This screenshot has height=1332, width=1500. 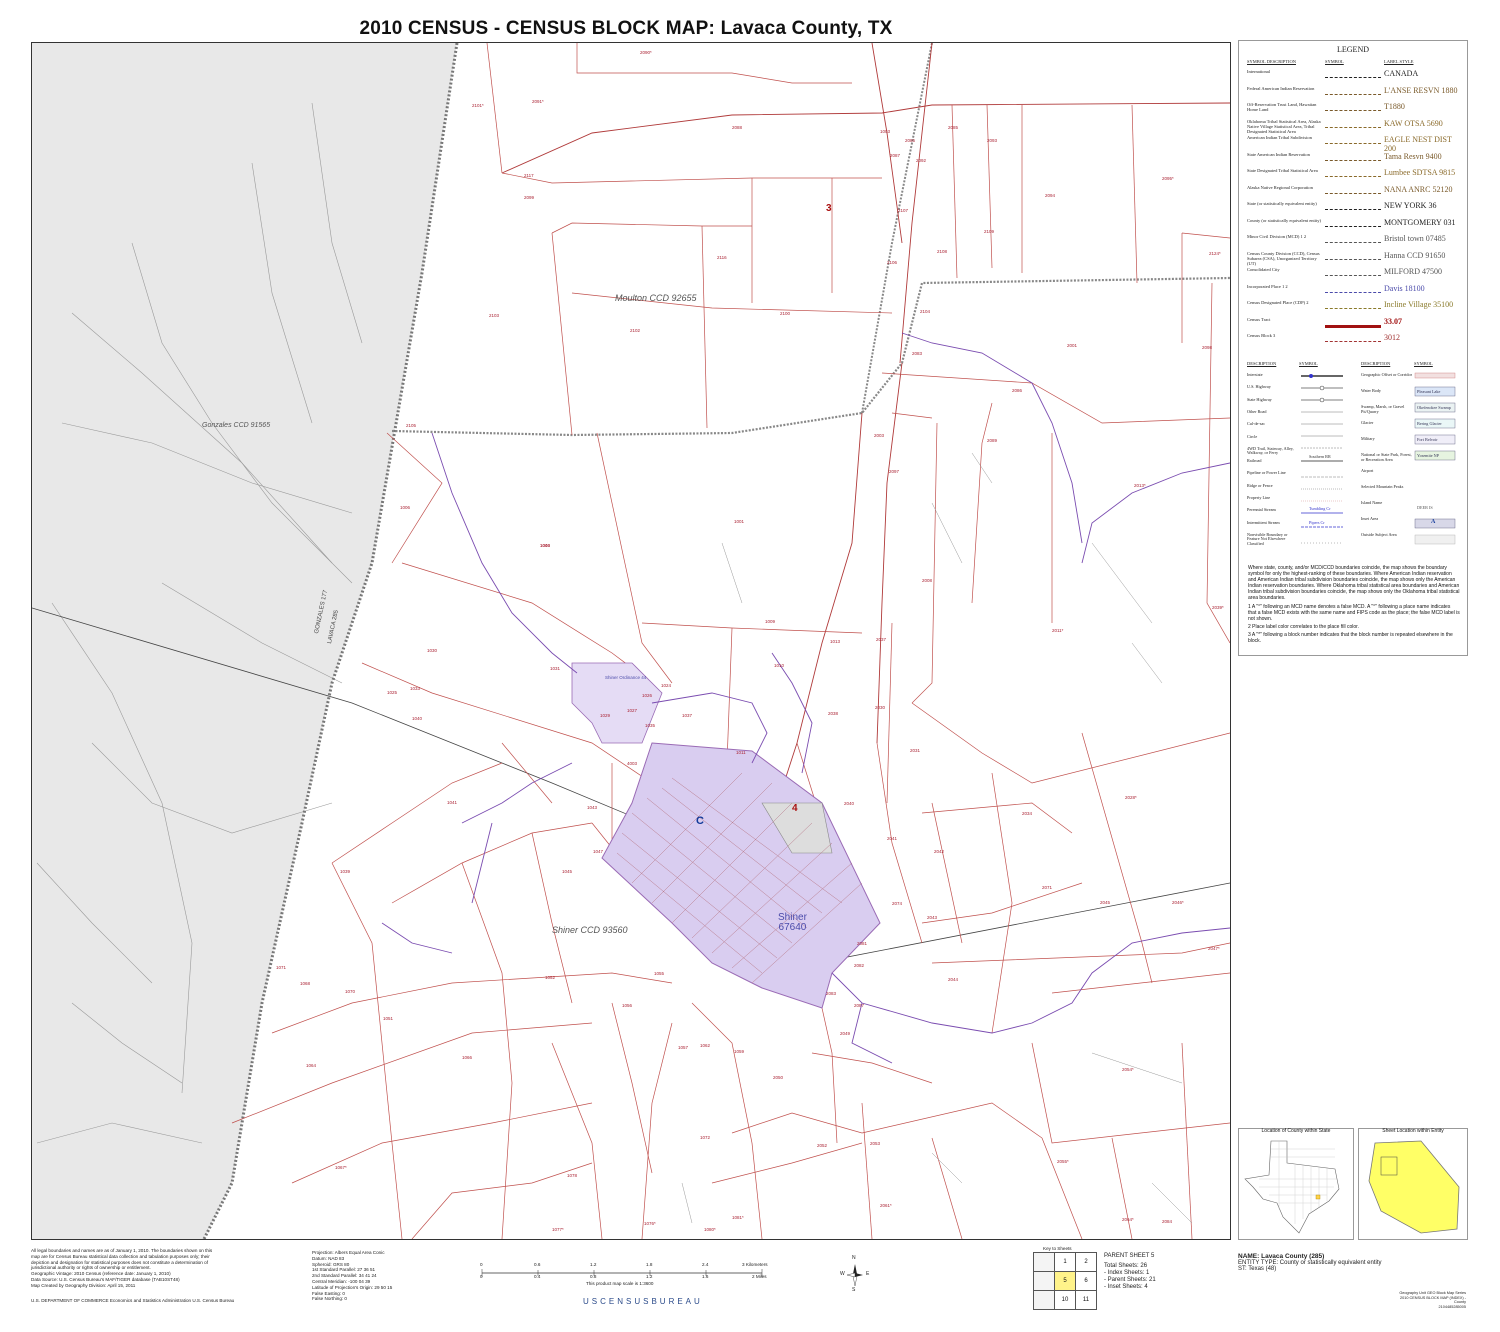 I want to click on block-label: 2086, so click(x=910, y=140).